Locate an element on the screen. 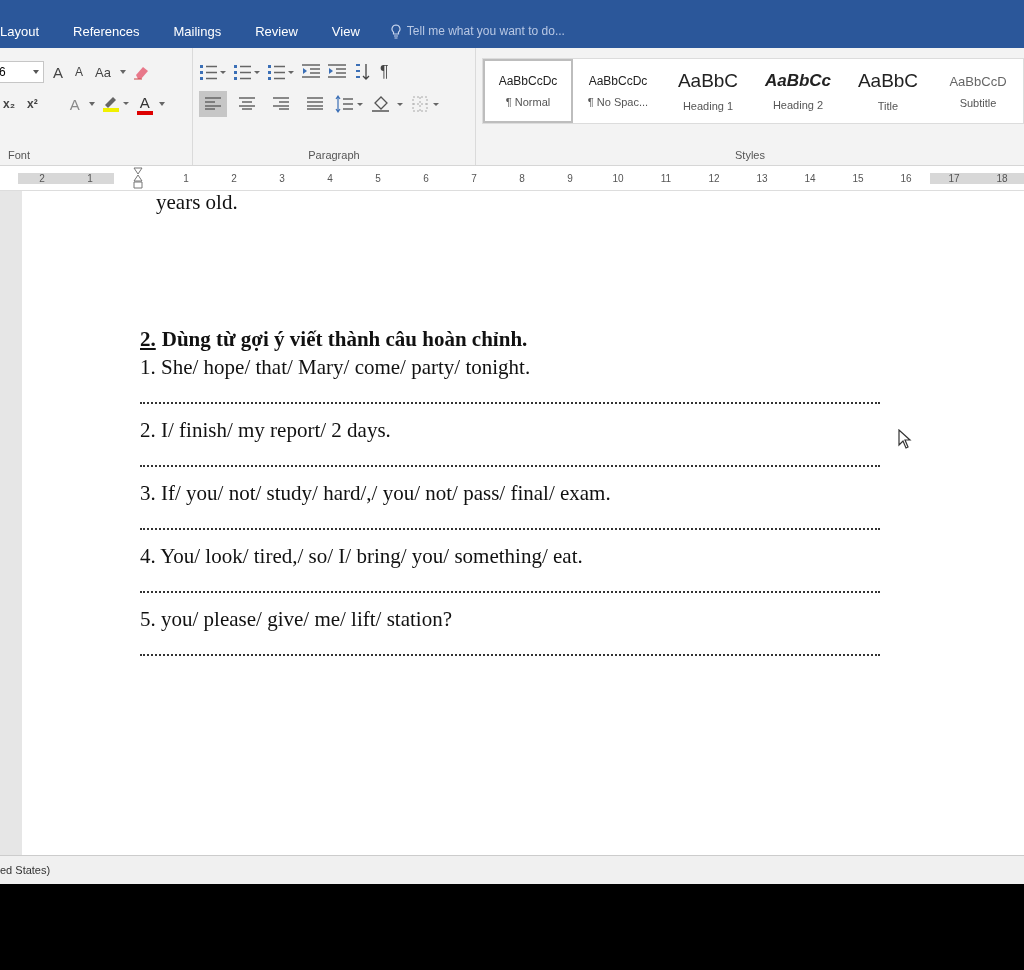 The height and width of the screenshot is (970, 1024). superscript-button: x² is located at coordinates (32, 104).